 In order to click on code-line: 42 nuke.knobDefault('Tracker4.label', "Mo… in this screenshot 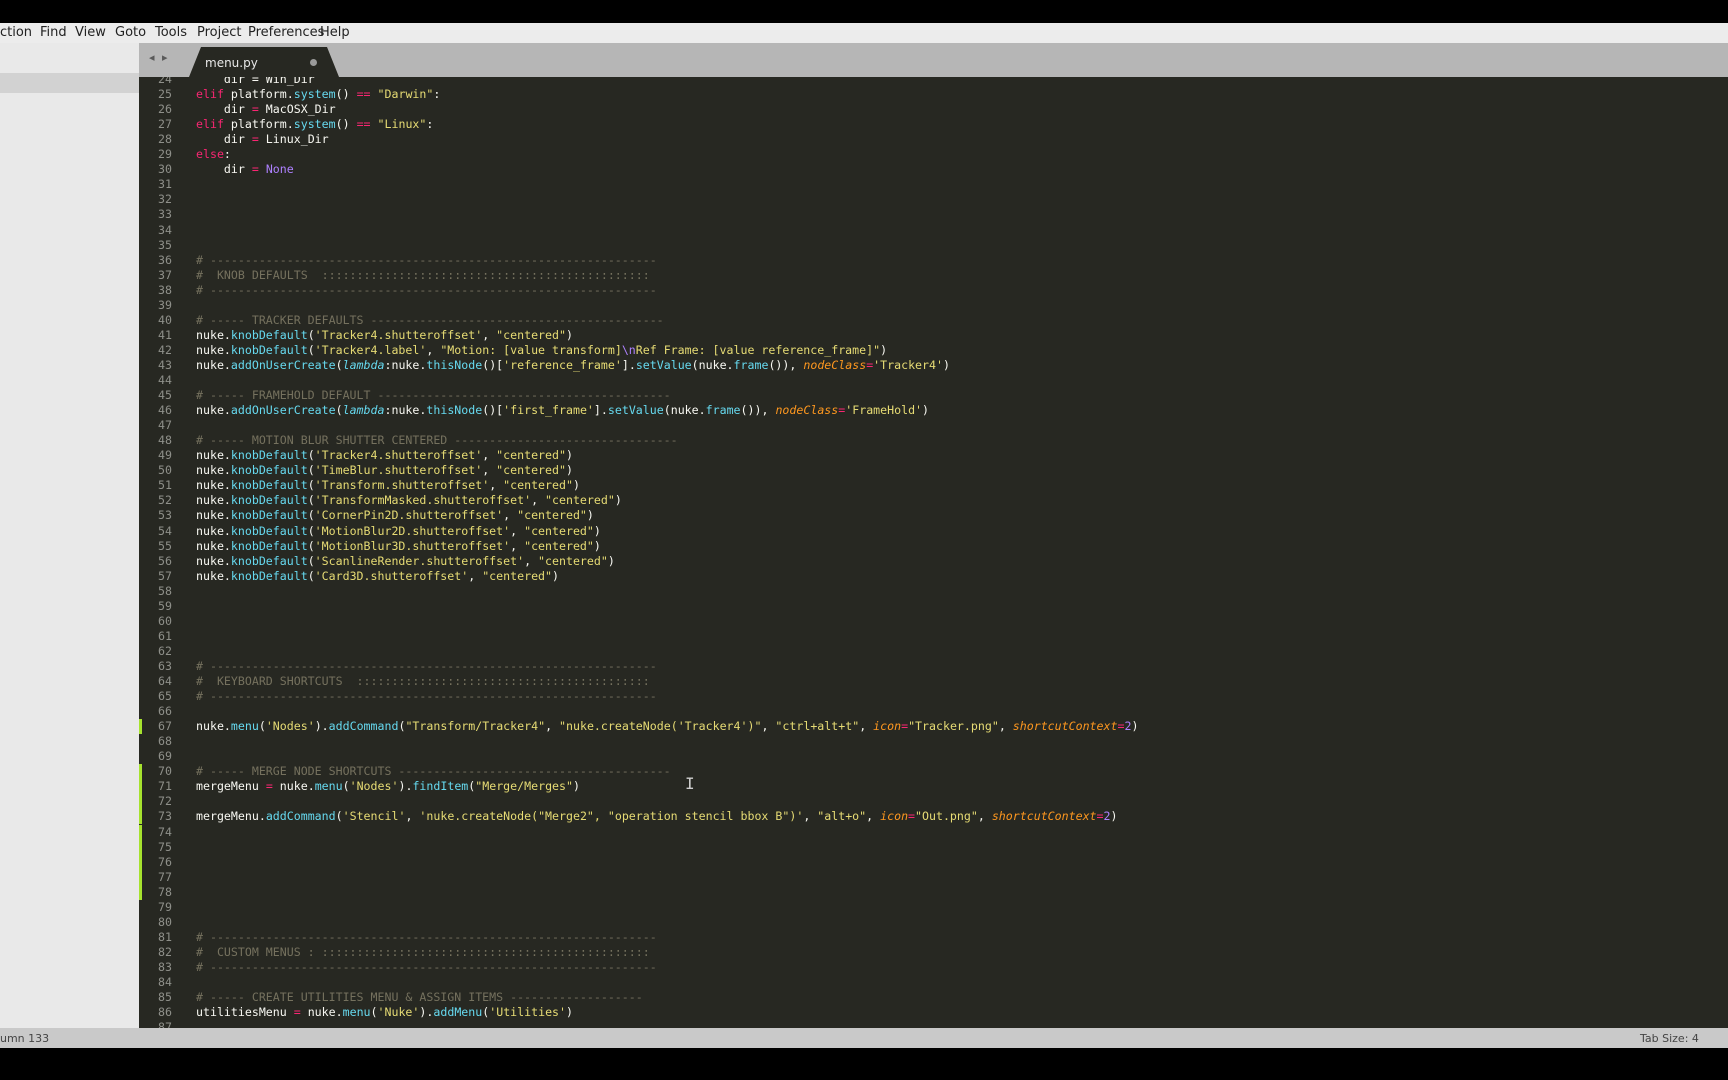, I will do `click(889, 350)`.